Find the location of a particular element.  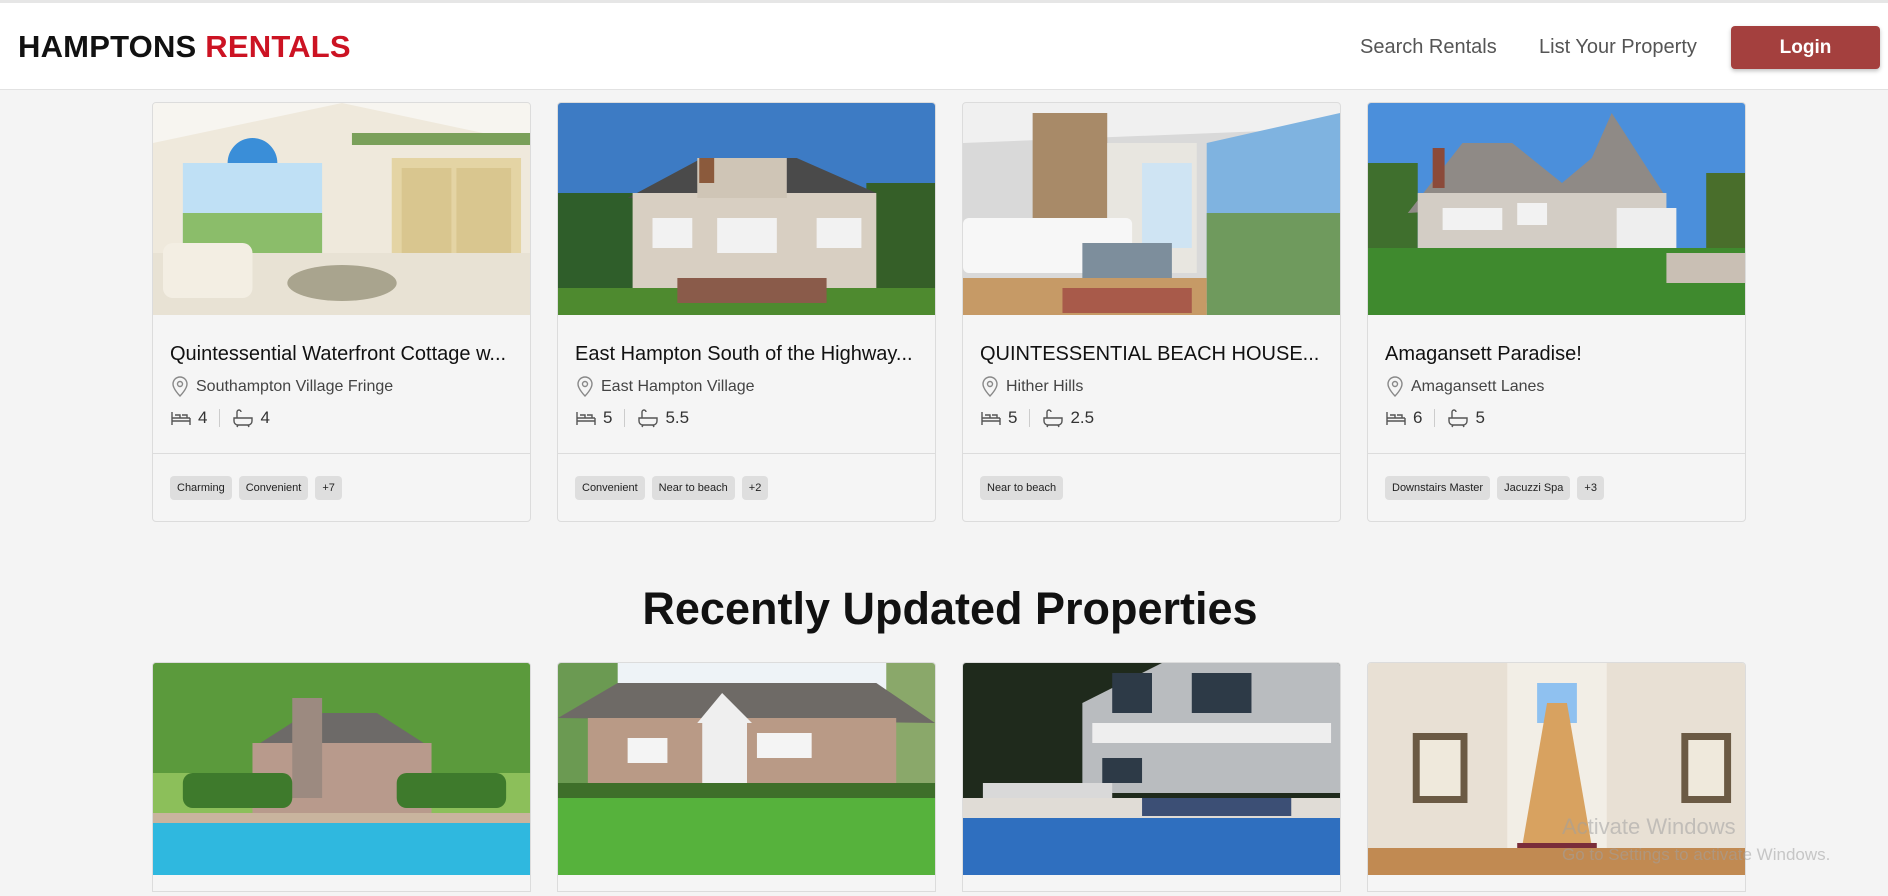

property-location: Southampton Village Fringe is located at coordinates (281, 387).